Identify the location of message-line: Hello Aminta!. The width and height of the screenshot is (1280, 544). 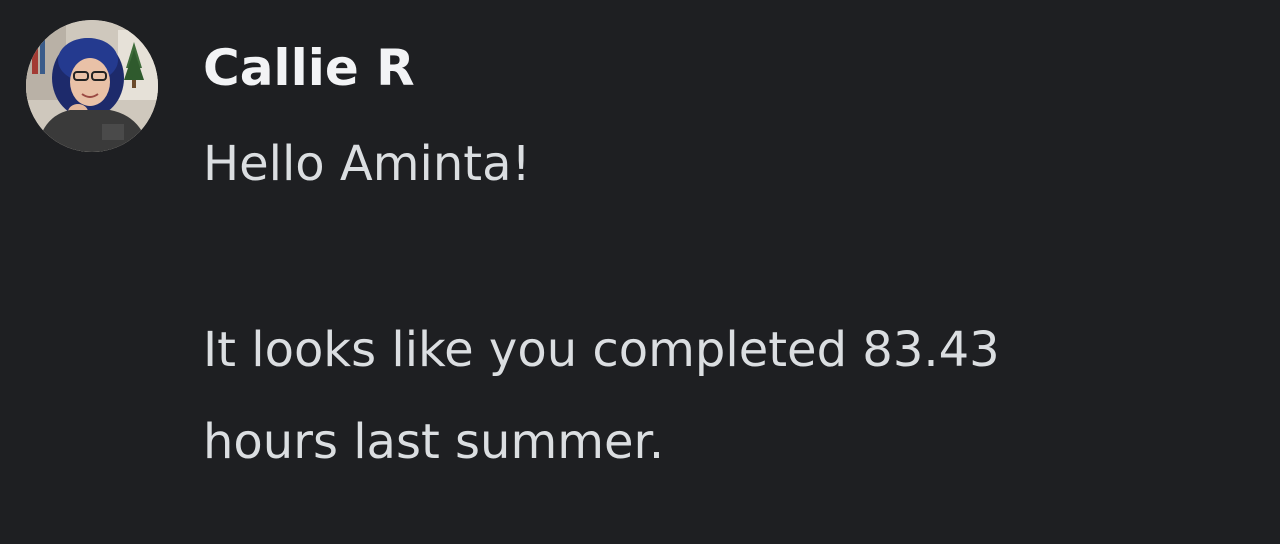
(367, 164).